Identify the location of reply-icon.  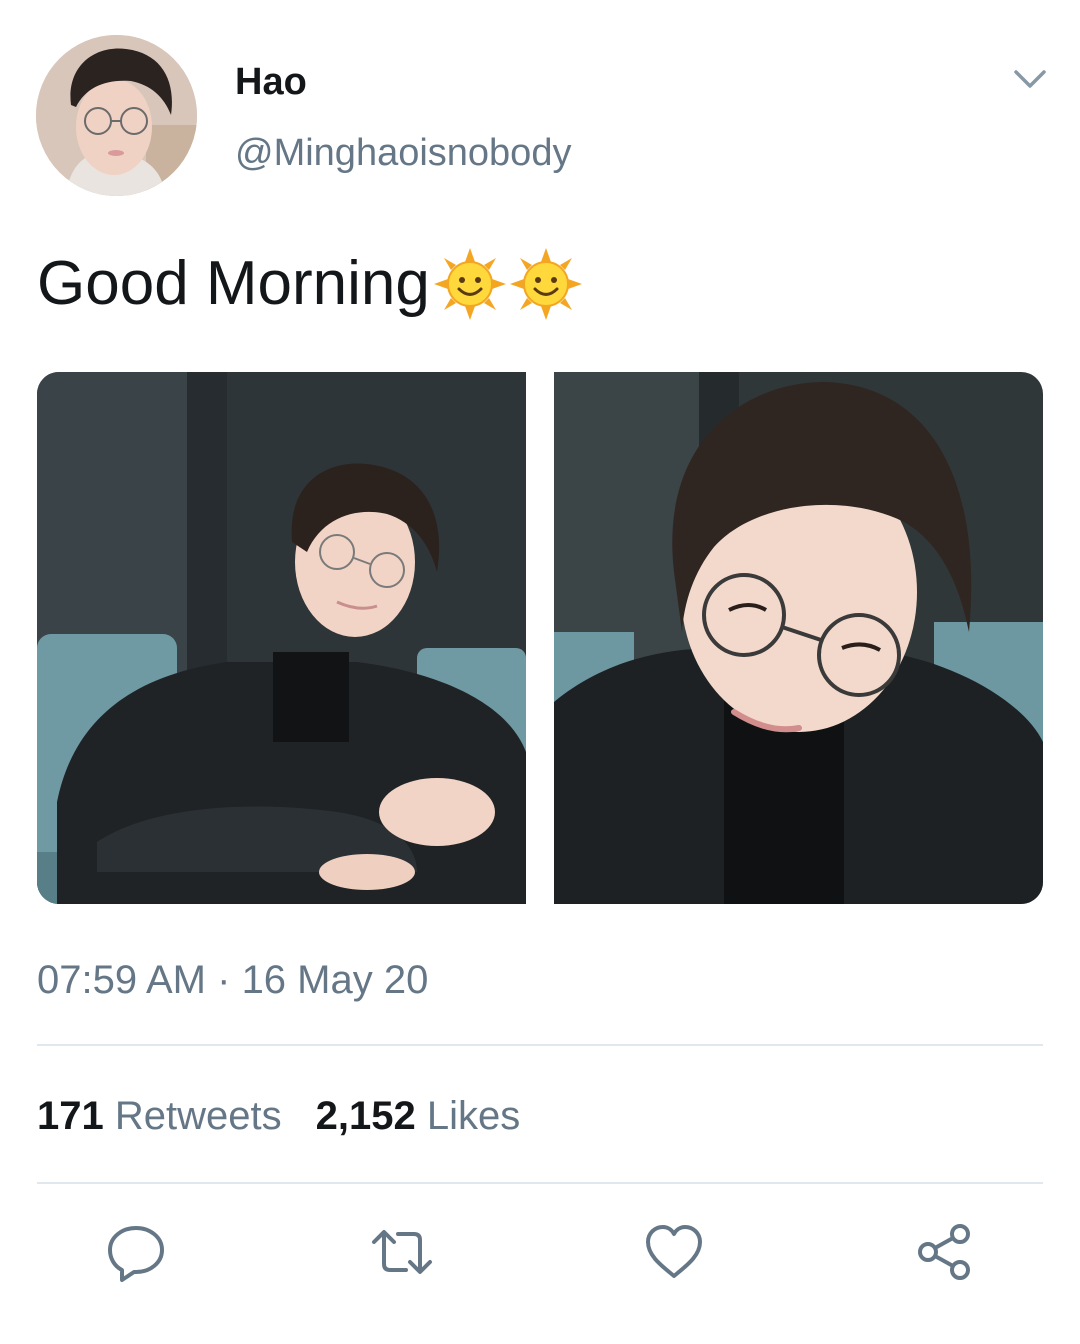
(136, 1252).